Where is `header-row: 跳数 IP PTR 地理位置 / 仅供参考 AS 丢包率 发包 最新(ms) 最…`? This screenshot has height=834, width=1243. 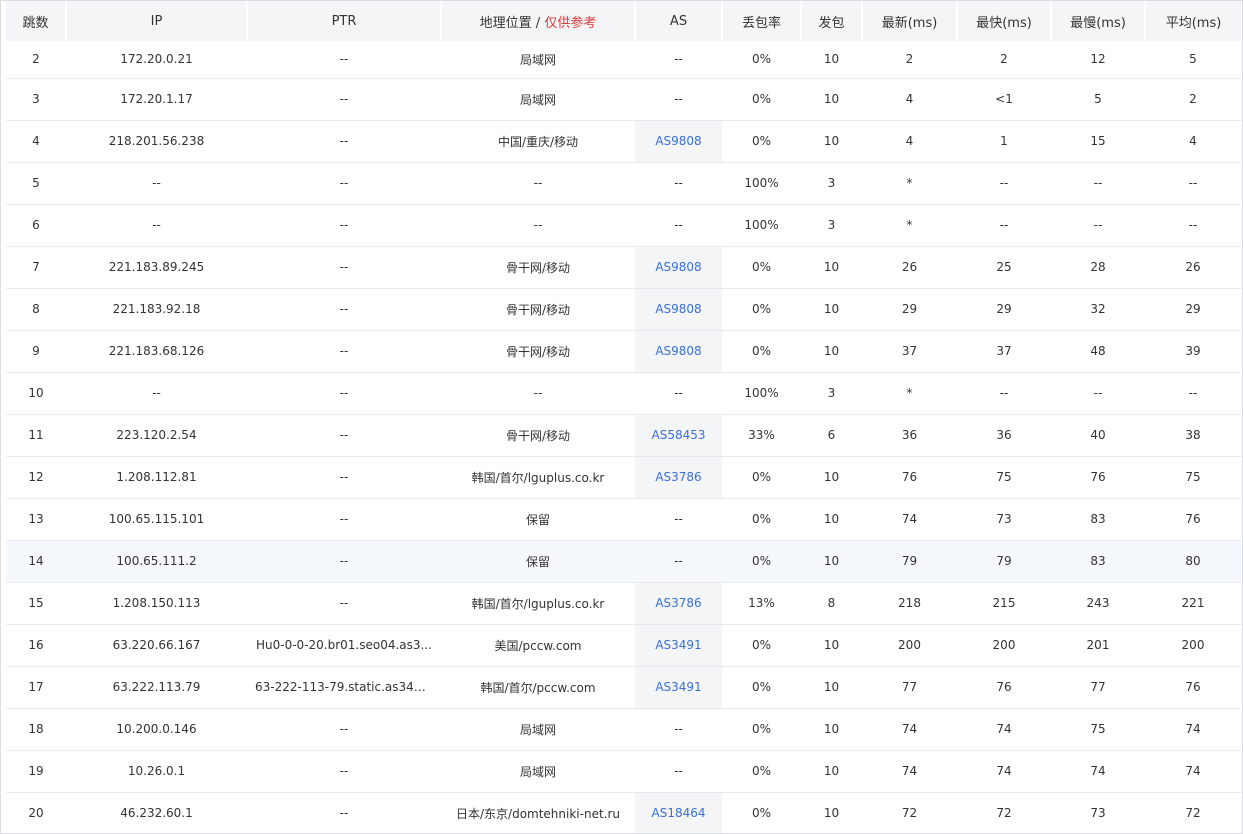
header-row: 跳数 IP PTR 地理位置 / 仅供参考 AS 丢包率 发包 最新(ms) 最… is located at coordinates (623, 21).